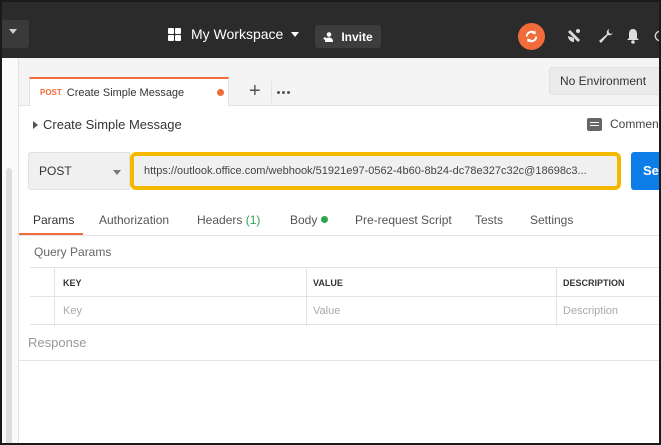 The width and height of the screenshot is (661, 445). I want to click on active-tab-underline, so click(51, 234).